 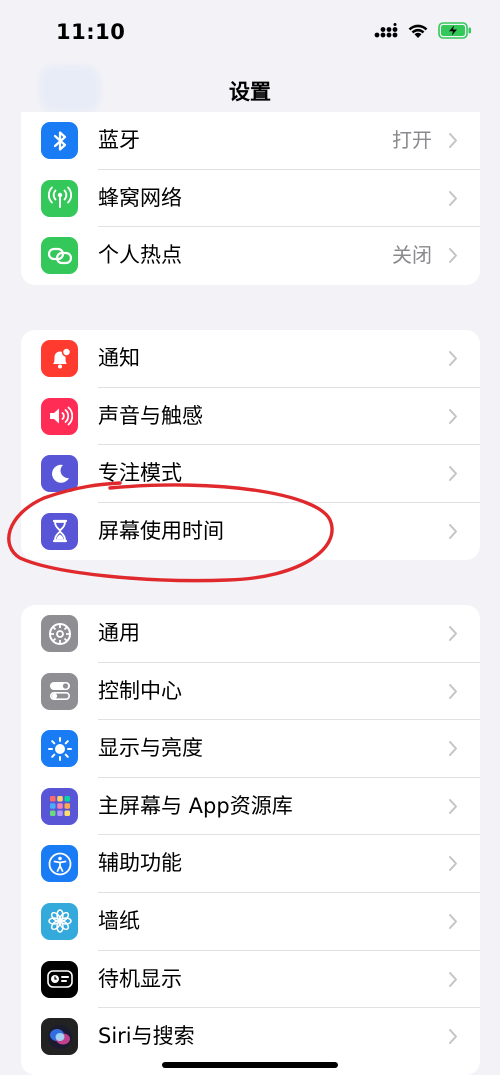 I want to click on settings-row-hotspot: 个人热点 关闭, so click(x=250, y=256).